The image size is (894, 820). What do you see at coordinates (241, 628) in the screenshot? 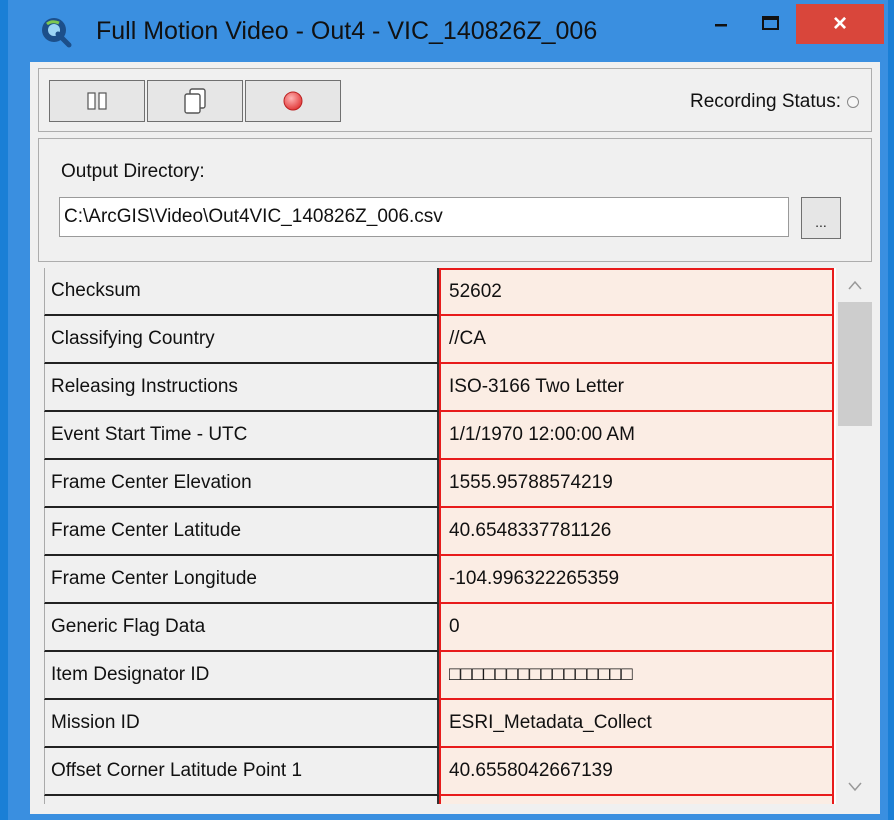
I see `property-name-cell: Generic Flag Data` at bounding box center [241, 628].